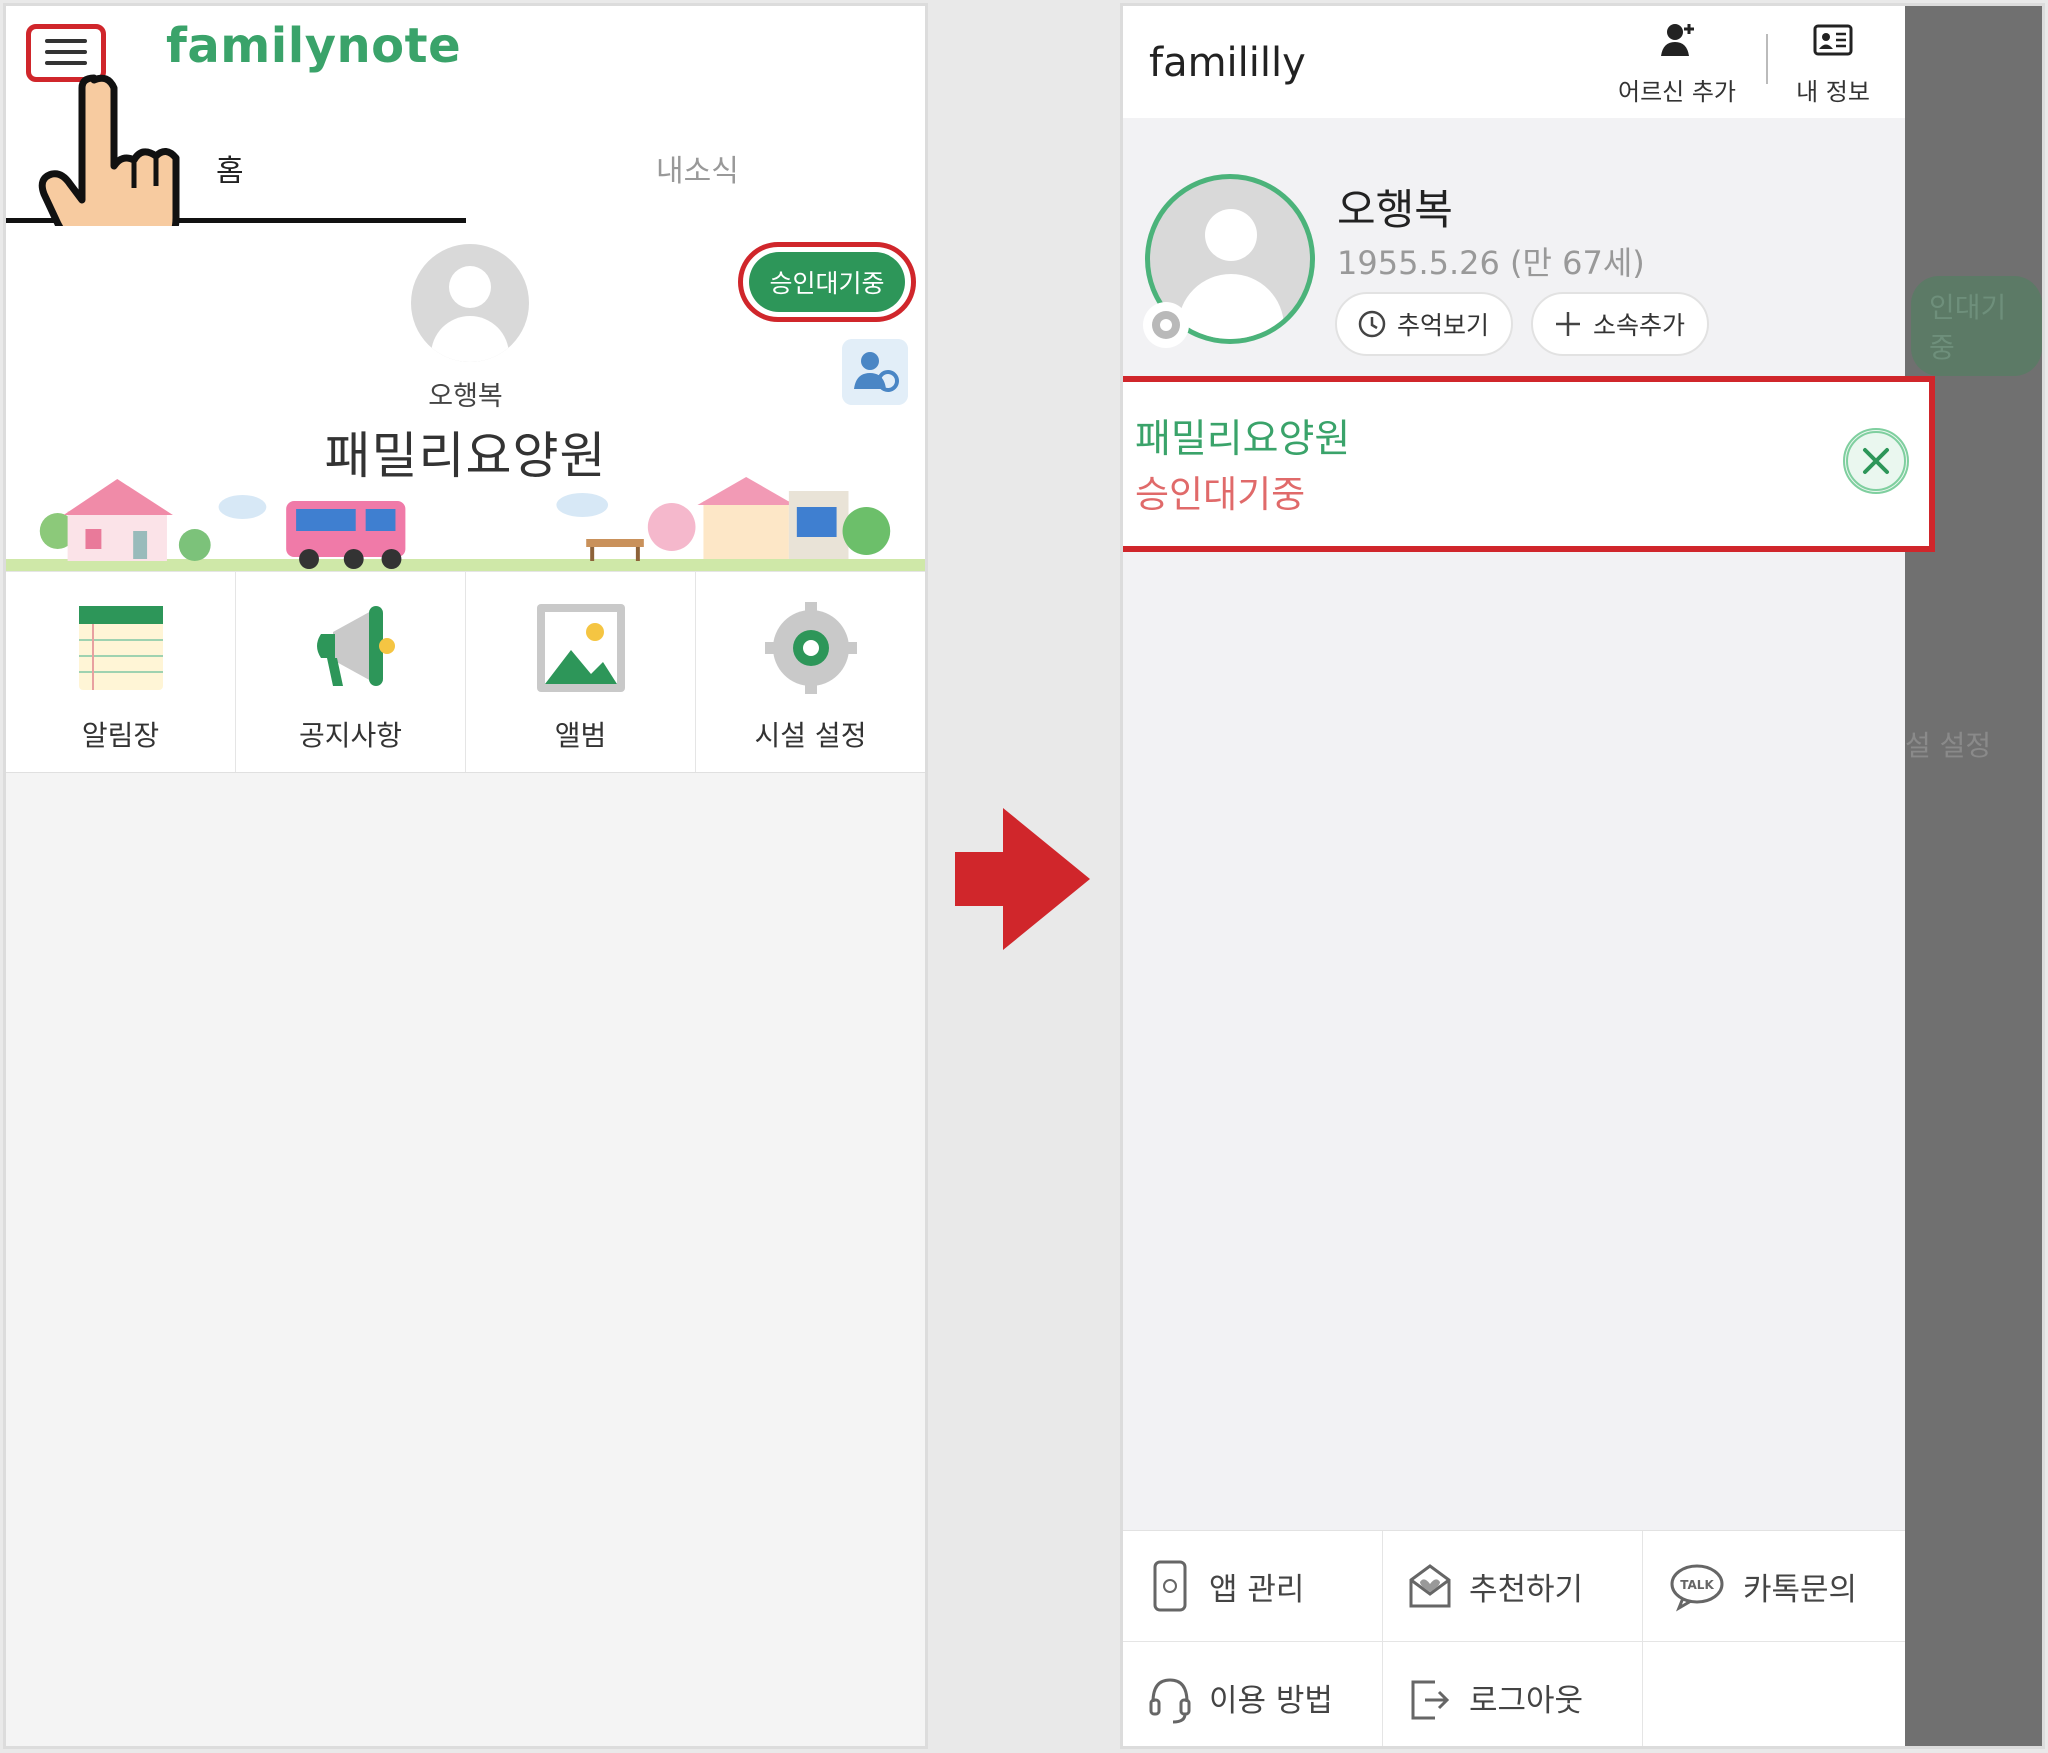 The width and height of the screenshot is (2048, 1753). I want to click on clock-icon, so click(1372, 324).